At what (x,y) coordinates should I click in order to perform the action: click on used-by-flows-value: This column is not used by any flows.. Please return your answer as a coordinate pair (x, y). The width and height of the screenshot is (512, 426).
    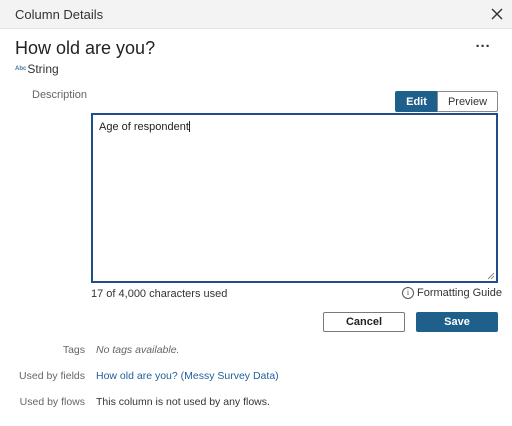
    Looking at the image, I should click on (183, 402).